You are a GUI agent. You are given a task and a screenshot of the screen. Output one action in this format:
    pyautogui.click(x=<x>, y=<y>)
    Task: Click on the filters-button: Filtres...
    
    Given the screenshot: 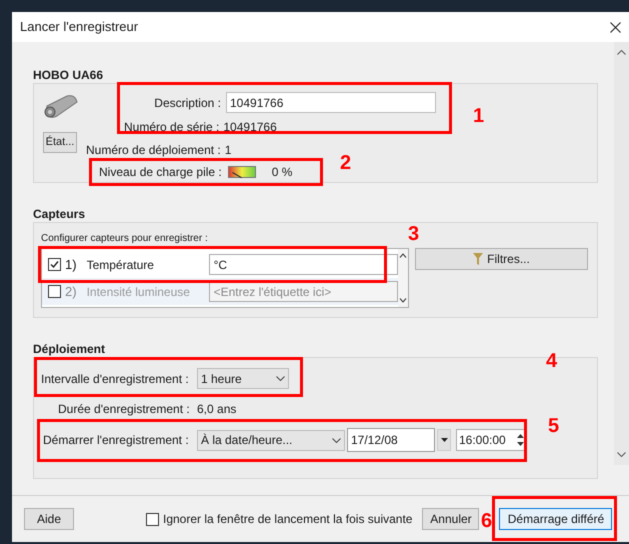 What is the action you would take?
    pyautogui.click(x=501, y=259)
    